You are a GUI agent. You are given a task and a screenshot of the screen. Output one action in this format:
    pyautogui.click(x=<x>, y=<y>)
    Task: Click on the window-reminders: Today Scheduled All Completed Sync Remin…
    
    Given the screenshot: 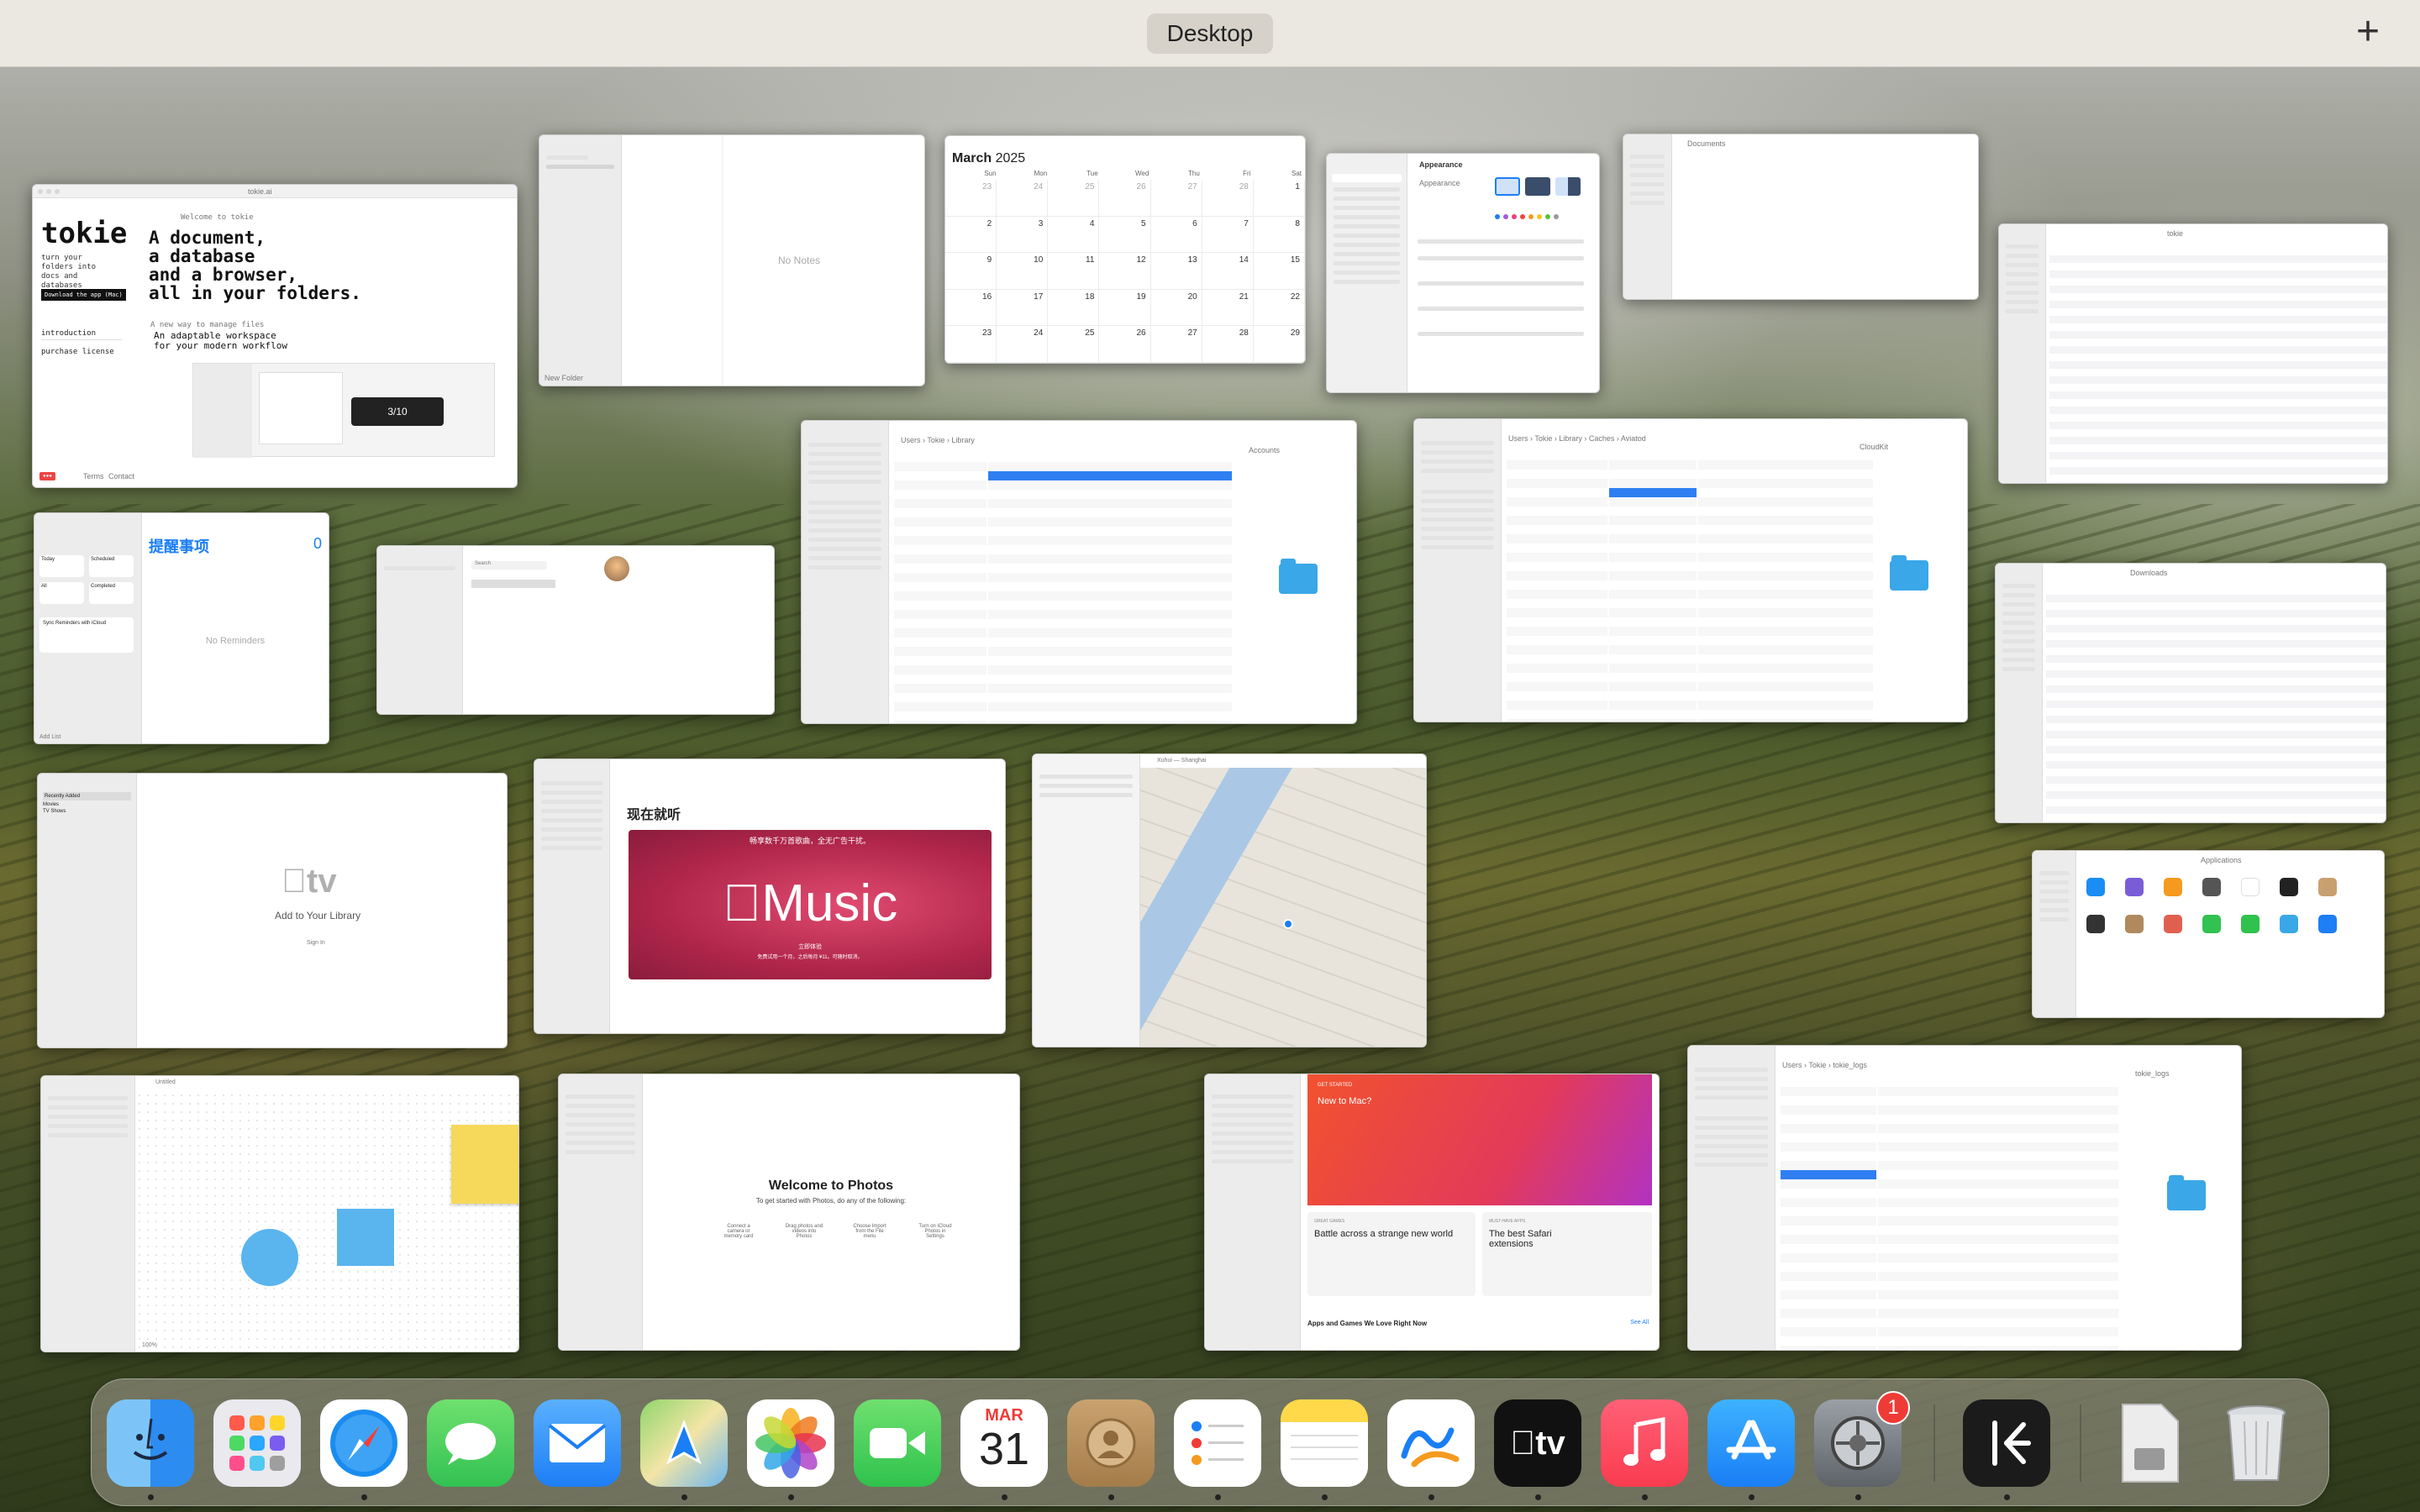 What is the action you would take?
    pyautogui.click(x=181, y=628)
    